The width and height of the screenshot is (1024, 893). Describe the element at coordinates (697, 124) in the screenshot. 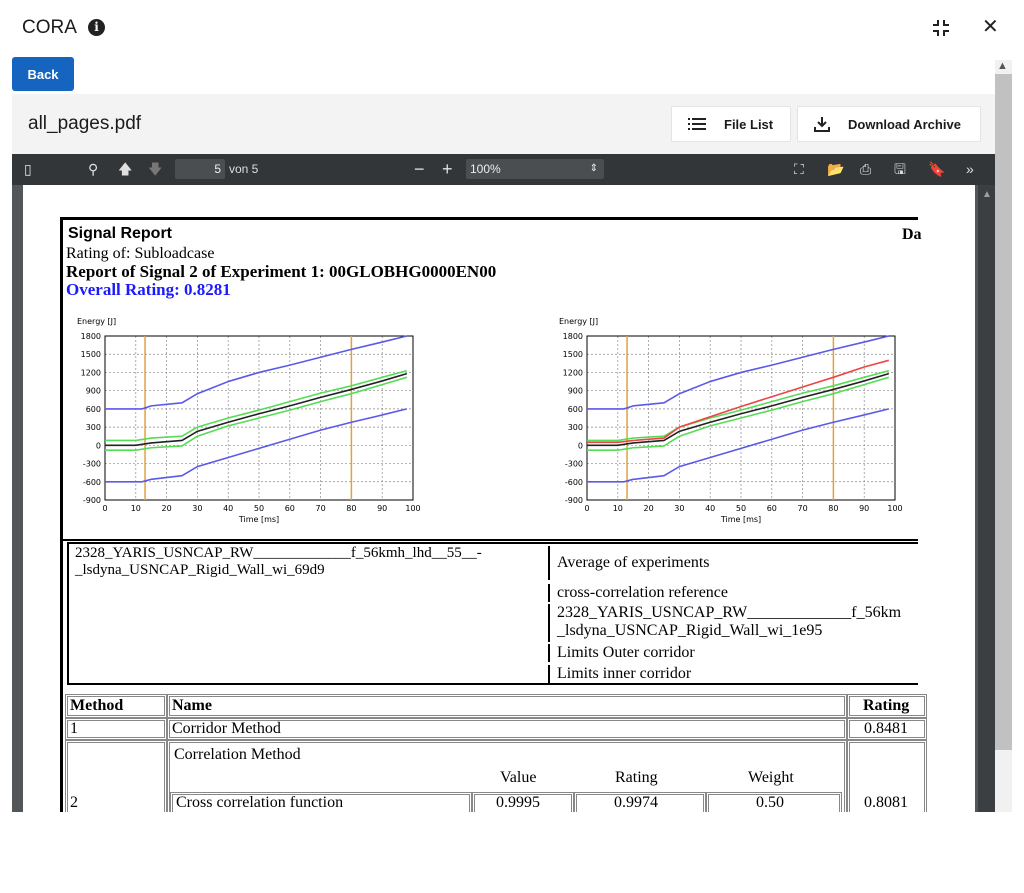

I see `list-icon` at that location.